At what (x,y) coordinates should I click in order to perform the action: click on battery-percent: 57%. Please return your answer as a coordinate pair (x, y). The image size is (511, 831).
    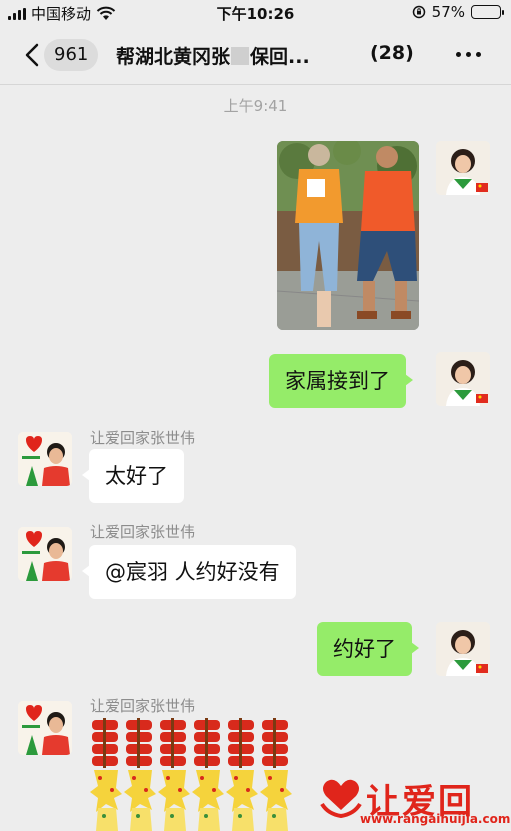
    Looking at the image, I should click on (448, 12).